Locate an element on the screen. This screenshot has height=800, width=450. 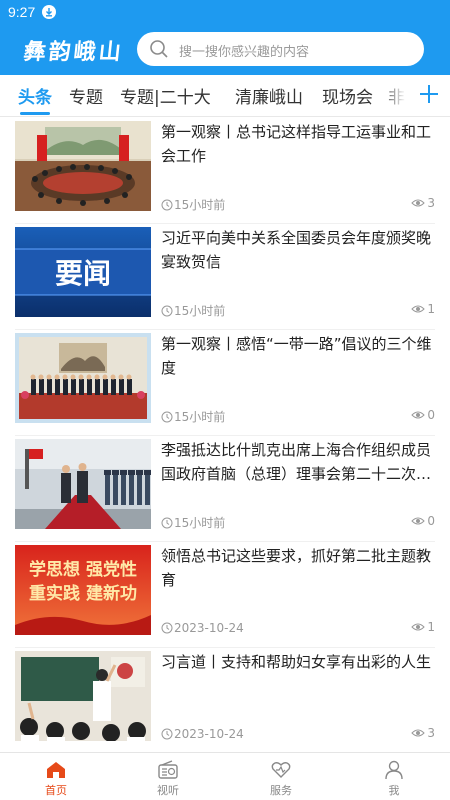
news-item: 第一观察丨感悟“一带一路”倡议的三个维度 15小时前 0 is located at coordinates (225, 383).